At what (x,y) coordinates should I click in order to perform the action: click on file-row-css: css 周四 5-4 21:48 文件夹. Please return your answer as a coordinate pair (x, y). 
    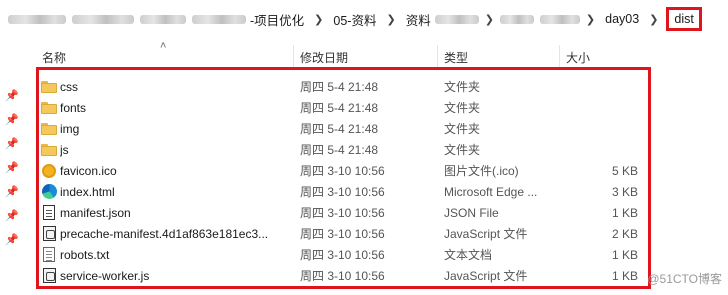
    Looking at the image, I should click on (338, 86).